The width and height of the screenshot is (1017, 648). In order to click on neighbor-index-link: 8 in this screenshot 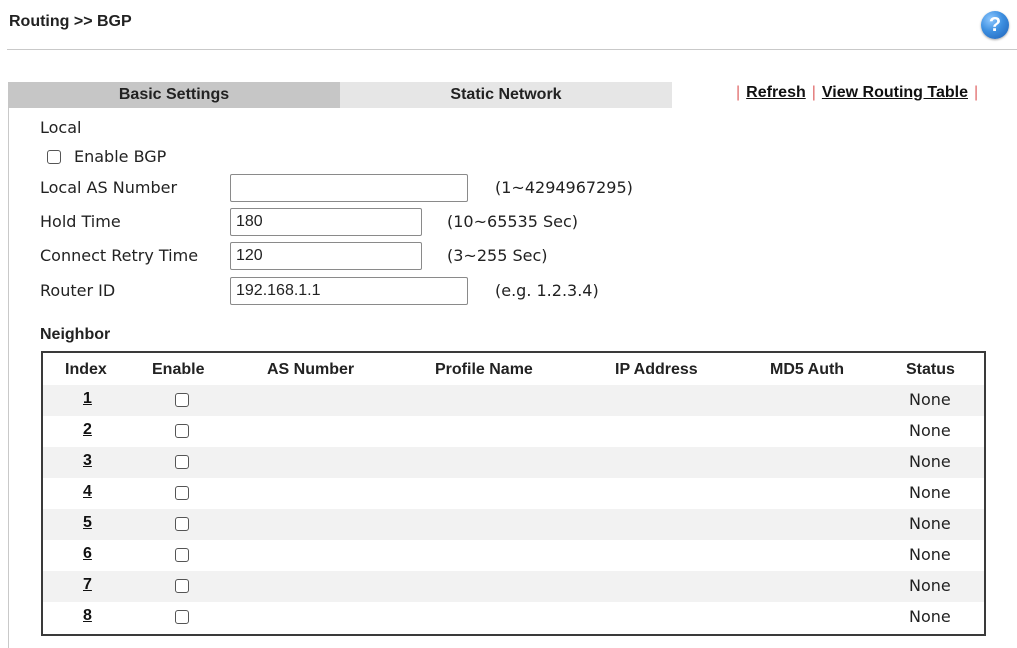, I will do `click(87, 616)`.